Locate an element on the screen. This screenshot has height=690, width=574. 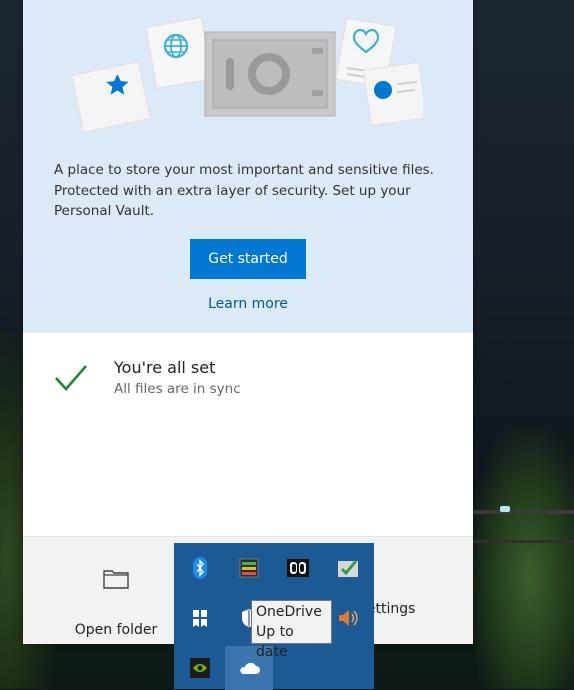
get-started-button: Get started is located at coordinates (248, 259).